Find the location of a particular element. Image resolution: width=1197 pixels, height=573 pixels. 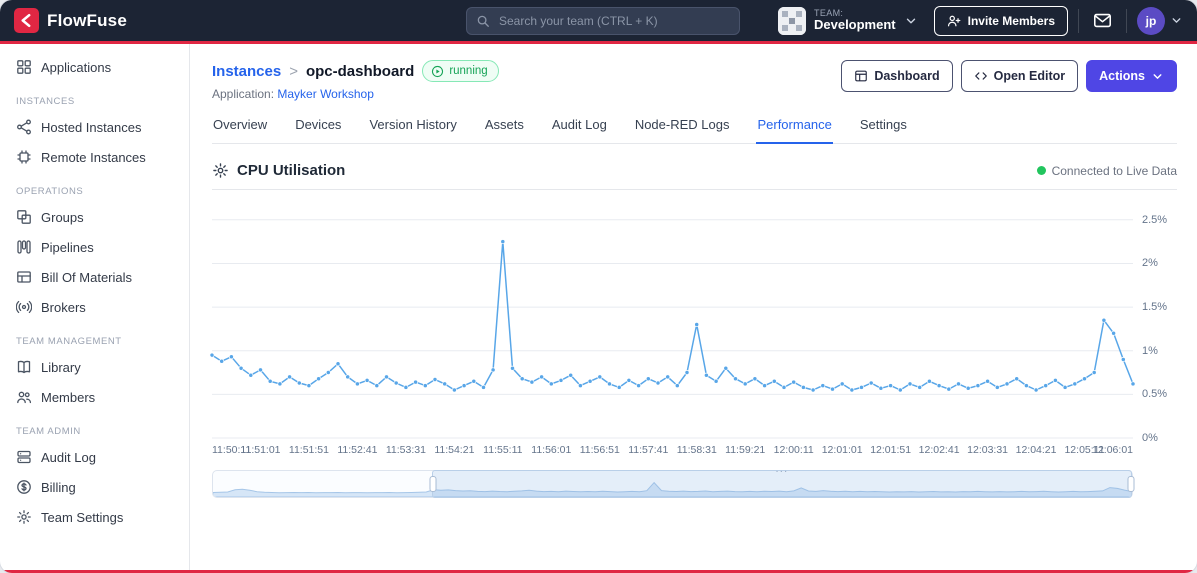

navigator-handle-right is located at coordinates (1131, 484).